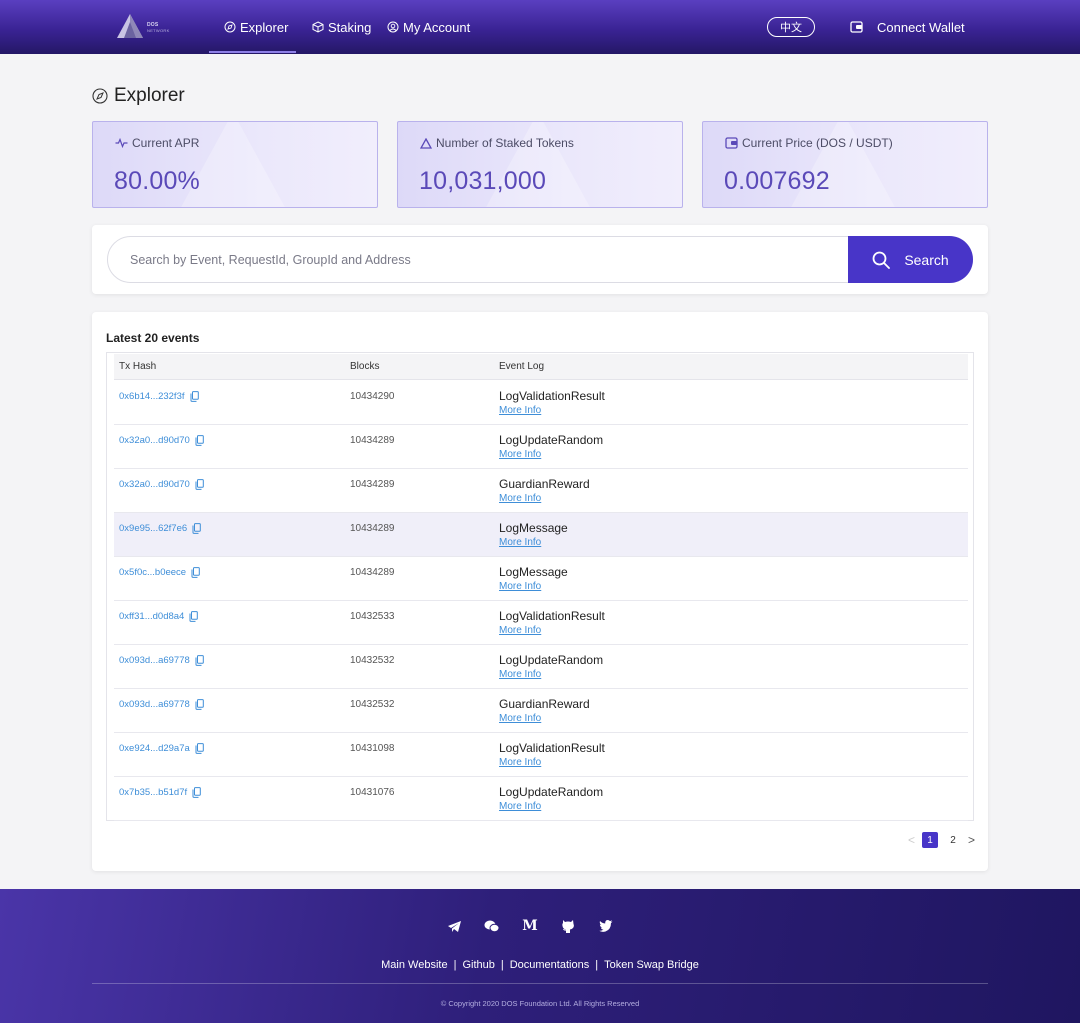 The image size is (1080, 1023). Describe the element at coordinates (152, 396) in the screenshot. I see `tx-hash-text: 0x6b14...232f3f` at that location.